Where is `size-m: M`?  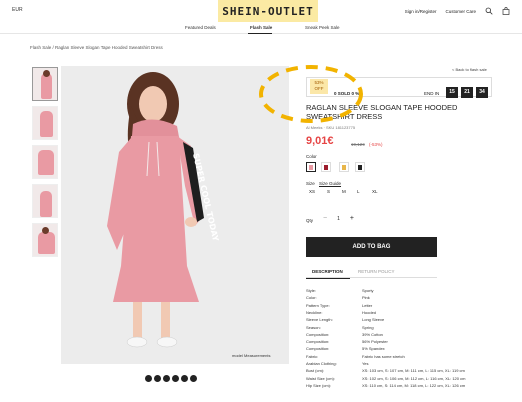
size-m: M is located at coordinates (344, 191).